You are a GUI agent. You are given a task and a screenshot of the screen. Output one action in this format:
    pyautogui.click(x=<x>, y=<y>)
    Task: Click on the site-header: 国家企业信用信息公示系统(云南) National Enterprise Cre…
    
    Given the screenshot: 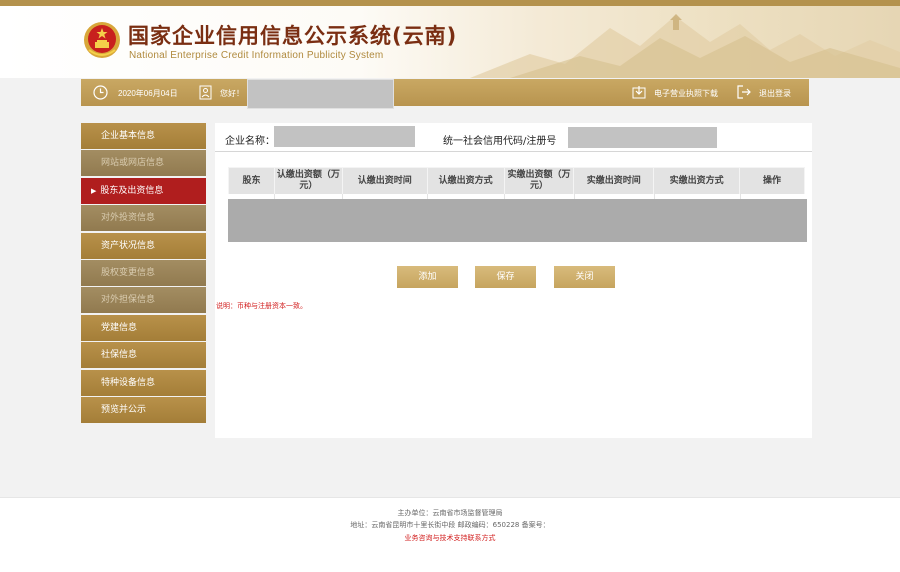 What is the action you would take?
    pyautogui.click(x=450, y=42)
    